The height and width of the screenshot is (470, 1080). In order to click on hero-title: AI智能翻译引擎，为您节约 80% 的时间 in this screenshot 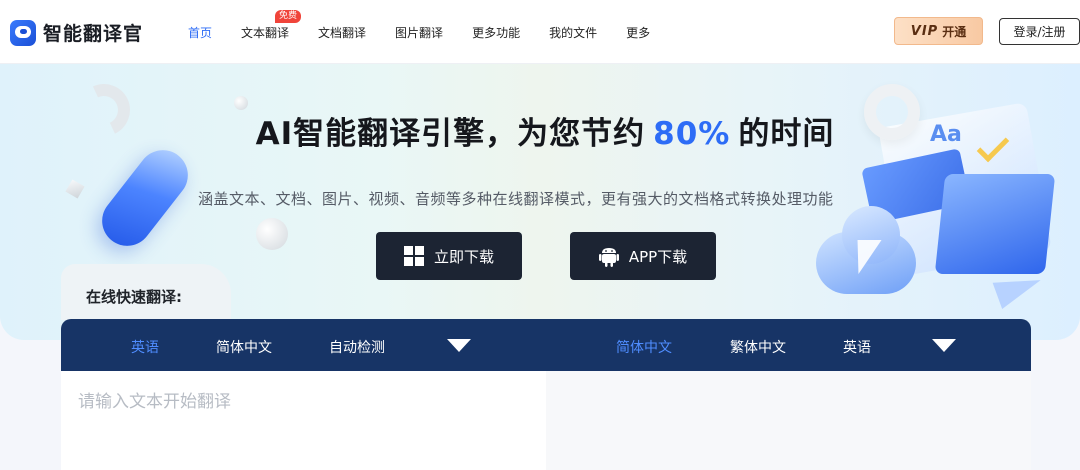, I will do `click(540, 130)`.